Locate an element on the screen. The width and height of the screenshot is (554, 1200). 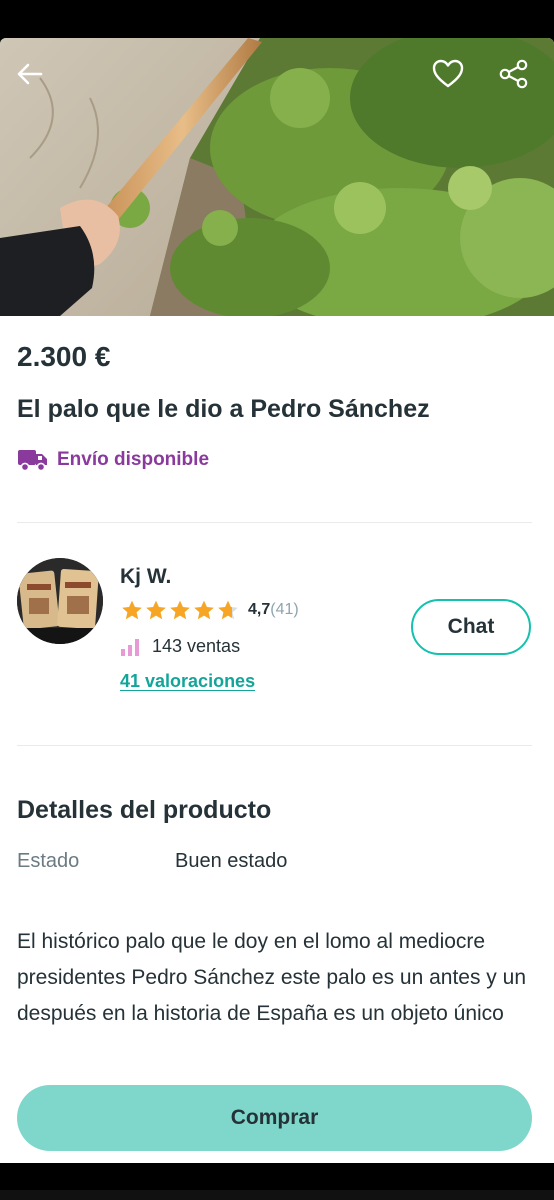
seller-avatar is located at coordinates (60, 601).